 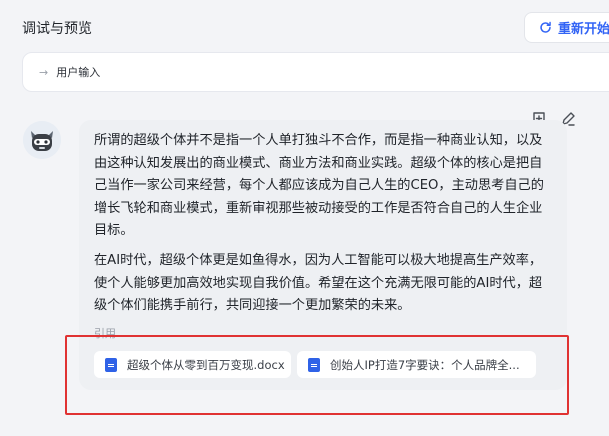 What do you see at coordinates (78, 72) in the screenshot?
I see `user-input-text: 用户输入` at bounding box center [78, 72].